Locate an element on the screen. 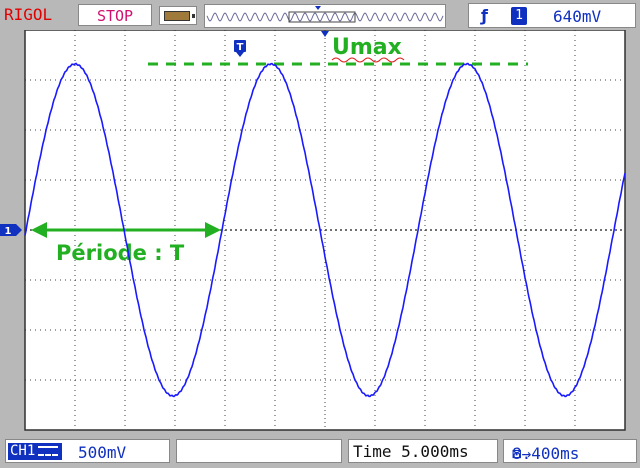 This screenshot has width=640, height=468. top-status-bar: RIGOL STOP ƒ 1 640mV is located at coordinates (320, 15).